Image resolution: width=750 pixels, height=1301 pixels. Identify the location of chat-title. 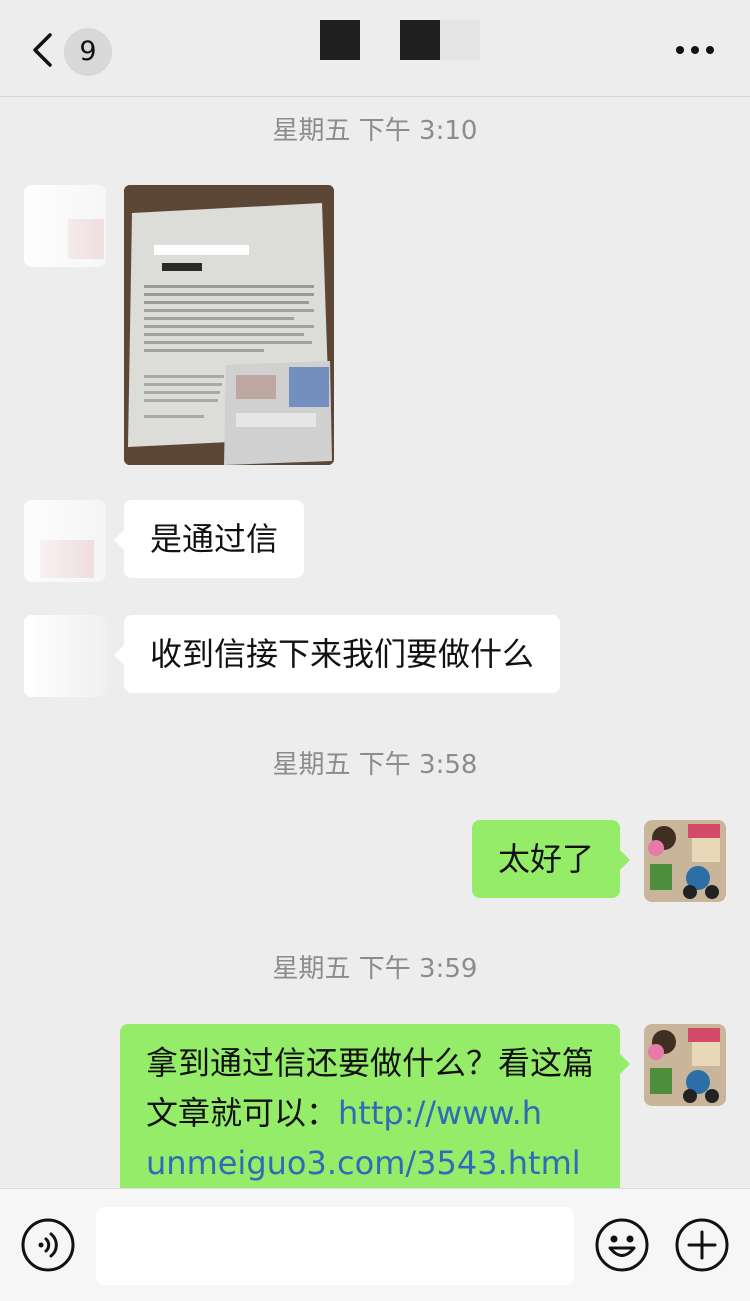
(401, 41).